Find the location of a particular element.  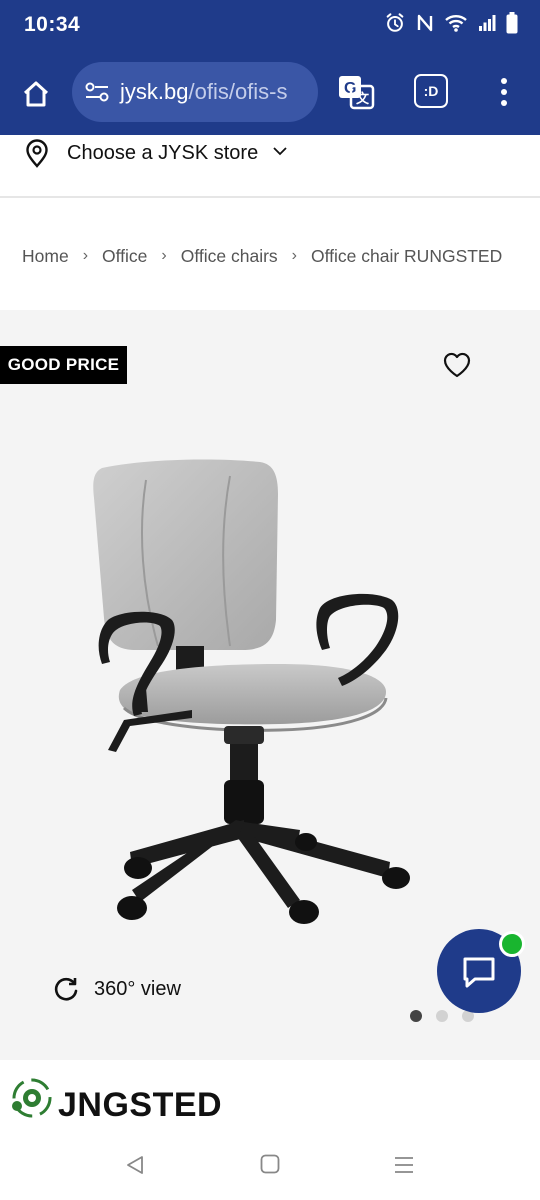

back-icon is located at coordinates (135, 1165).